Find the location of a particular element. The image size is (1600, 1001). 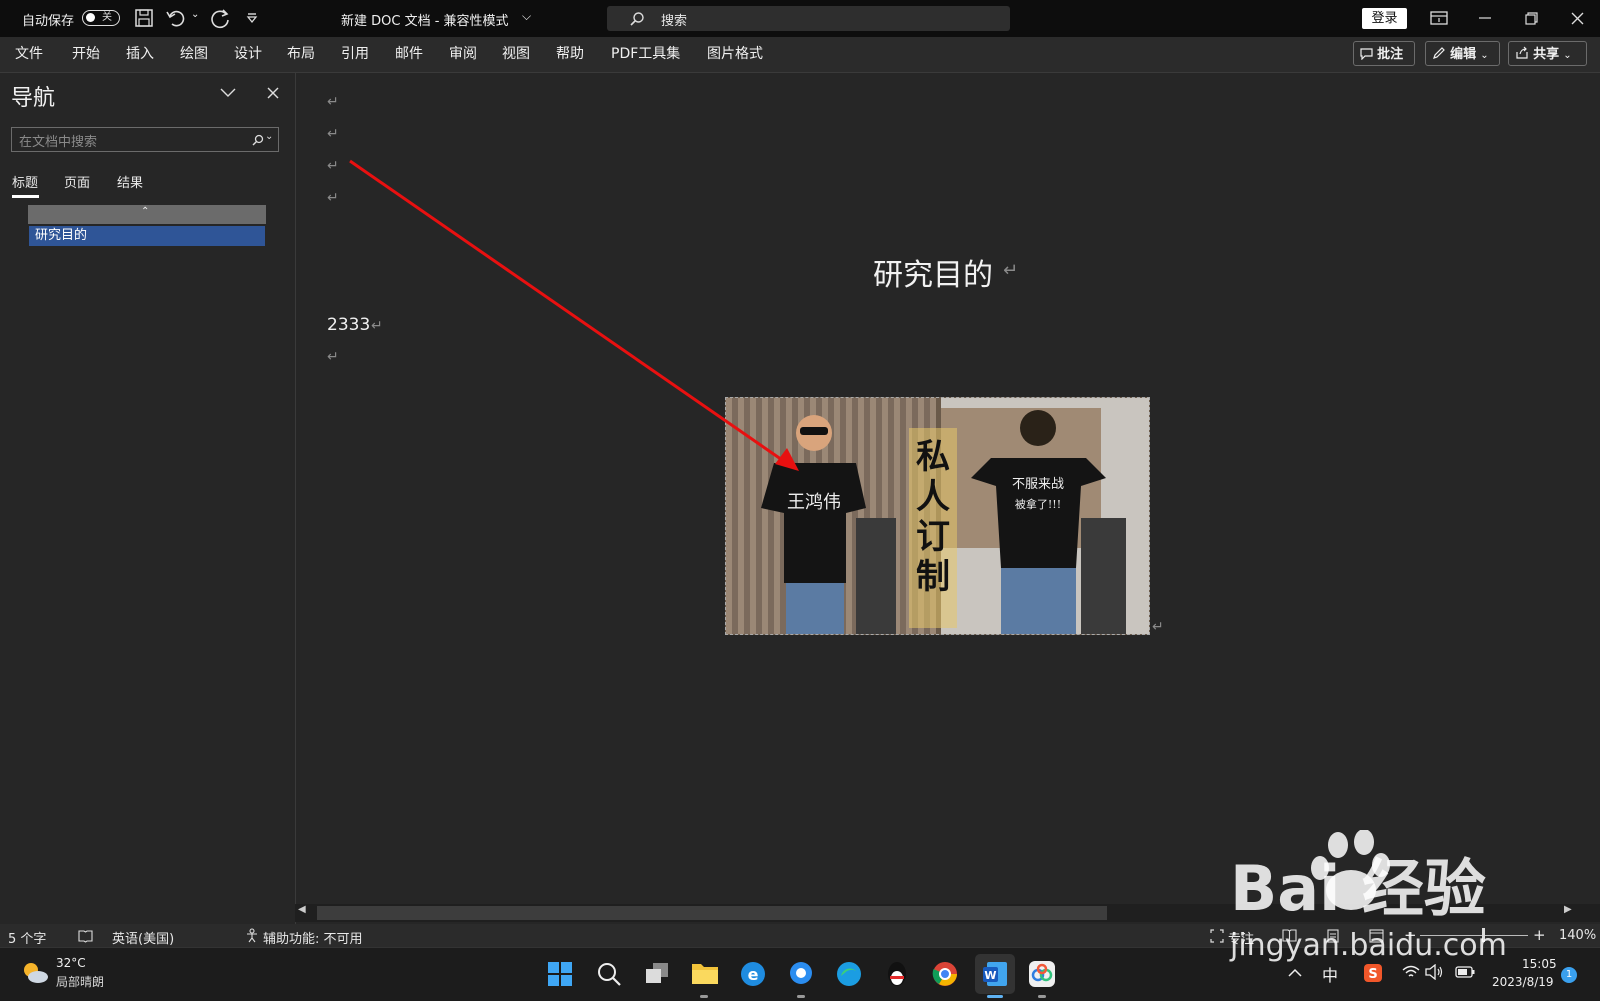

save-icon is located at coordinates (144, 18).